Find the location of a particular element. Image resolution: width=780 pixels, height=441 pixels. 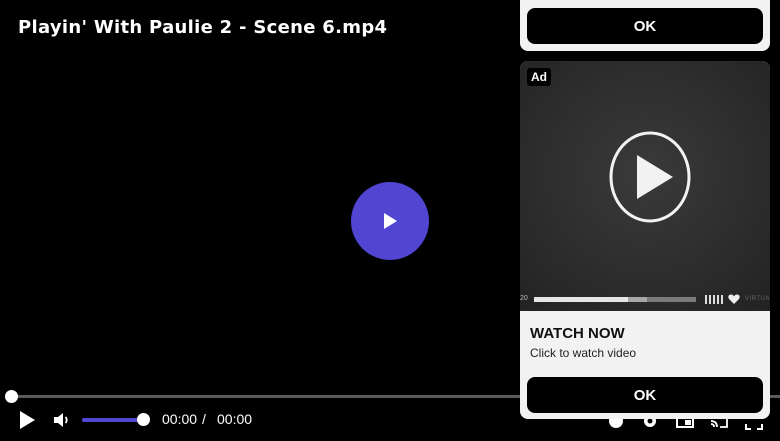

ad-media-progress-fill is located at coordinates (581, 299).